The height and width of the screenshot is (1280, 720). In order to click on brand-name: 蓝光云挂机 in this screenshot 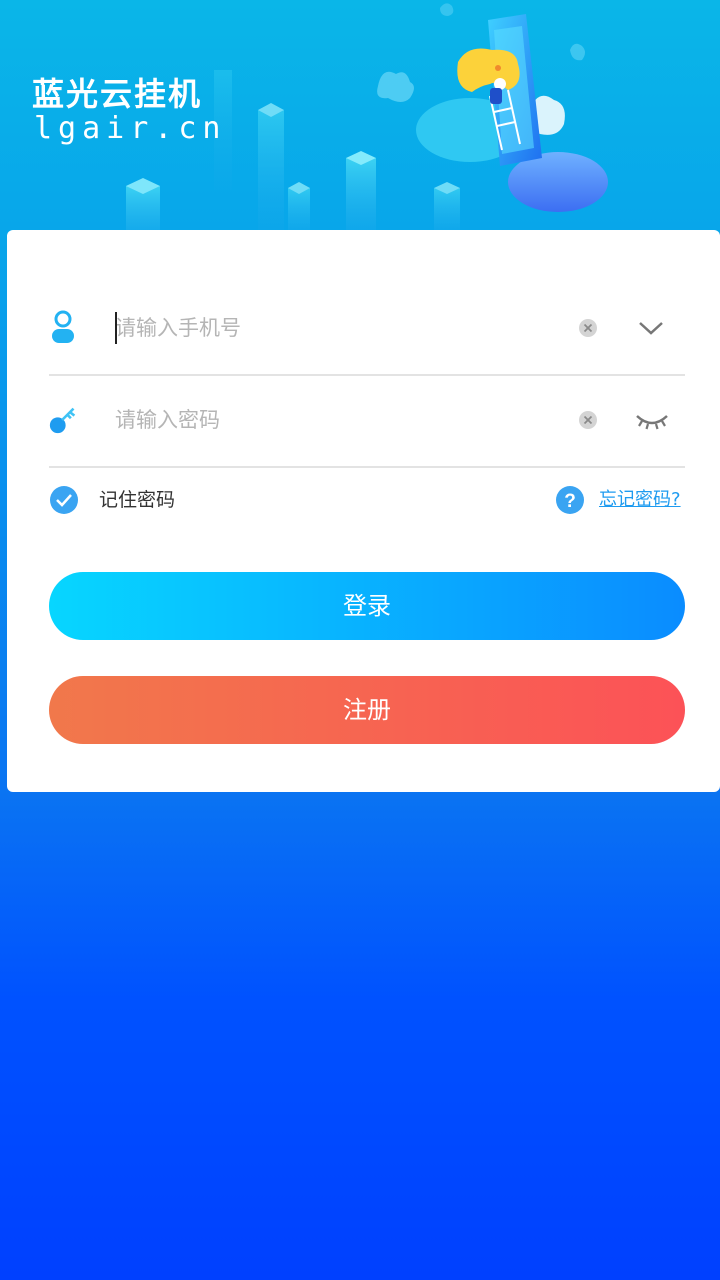, I will do `click(117, 94)`.